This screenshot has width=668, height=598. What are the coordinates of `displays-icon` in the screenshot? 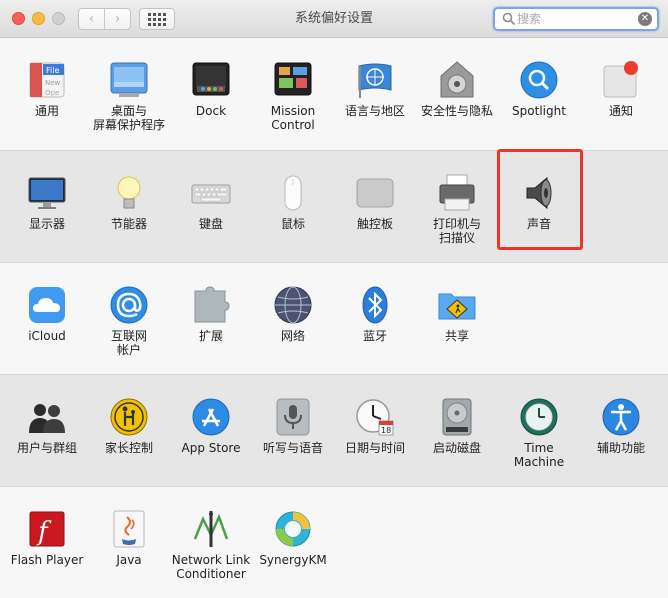 It's located at (47, 193).